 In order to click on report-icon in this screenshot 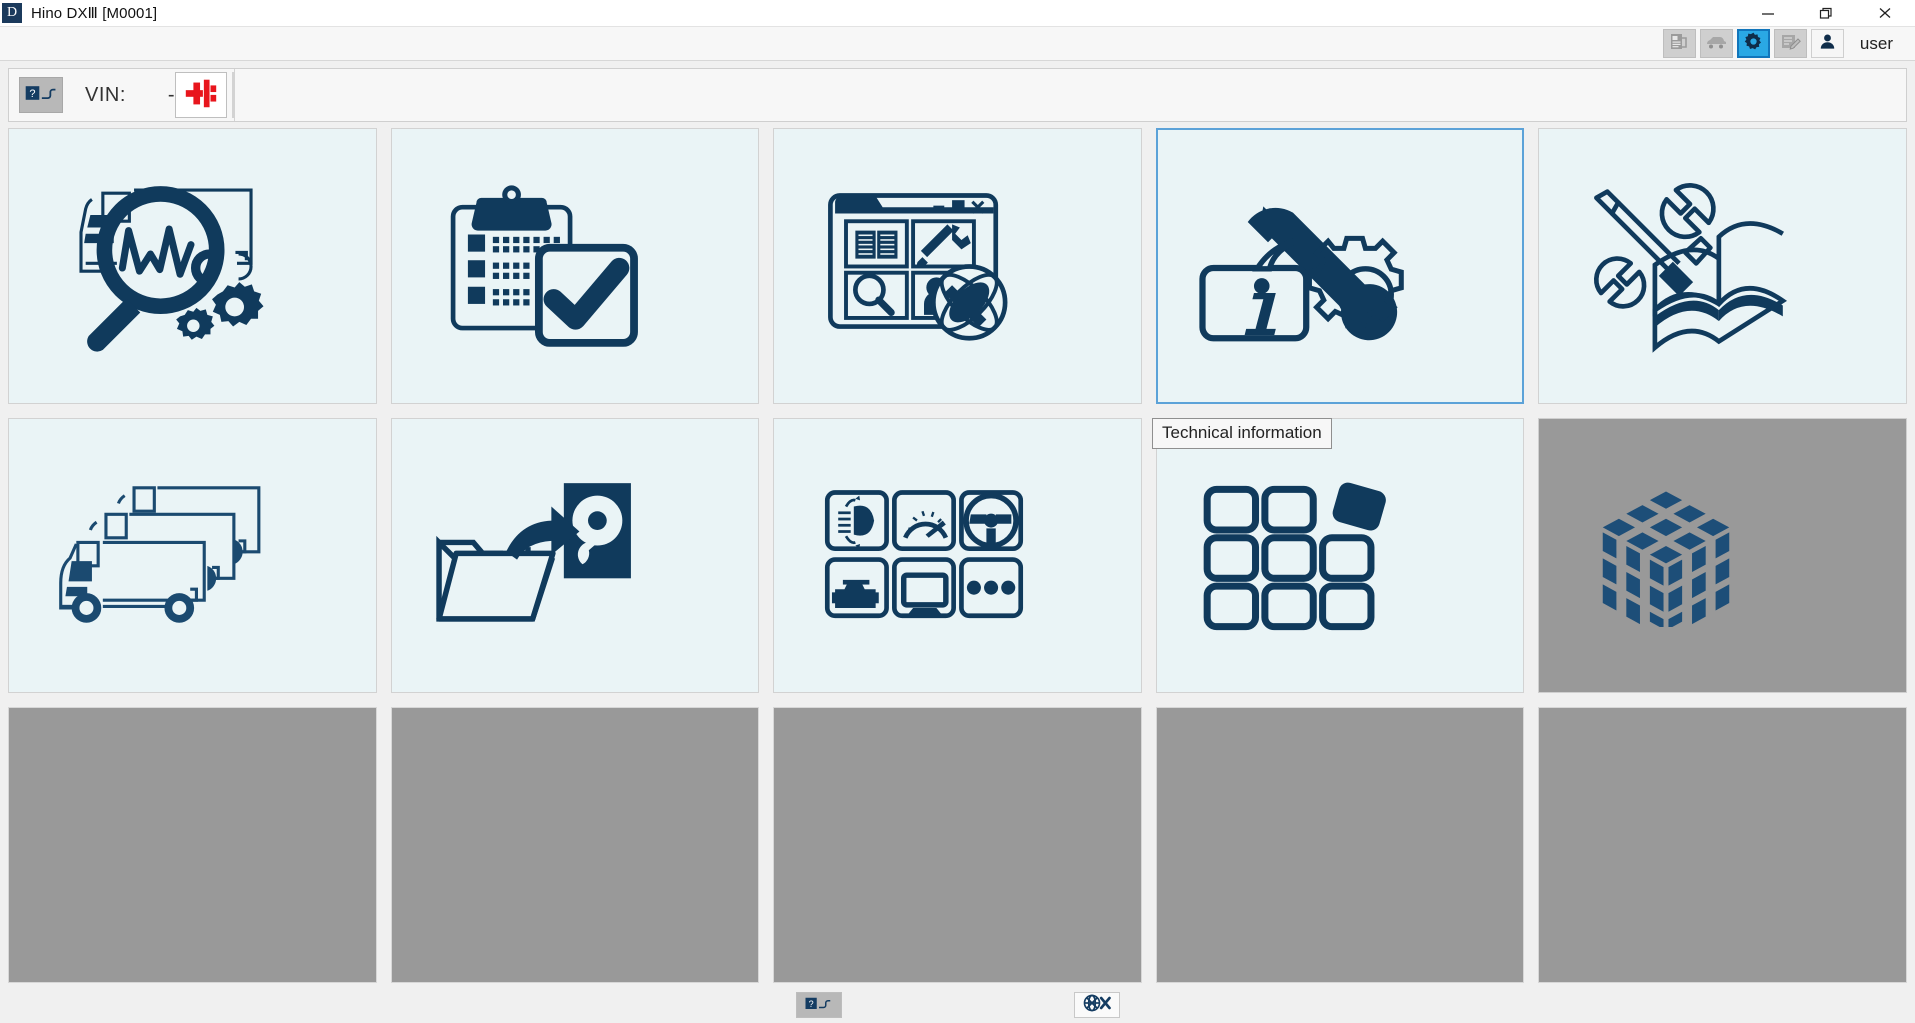, I will do `click(1679, 44)`.